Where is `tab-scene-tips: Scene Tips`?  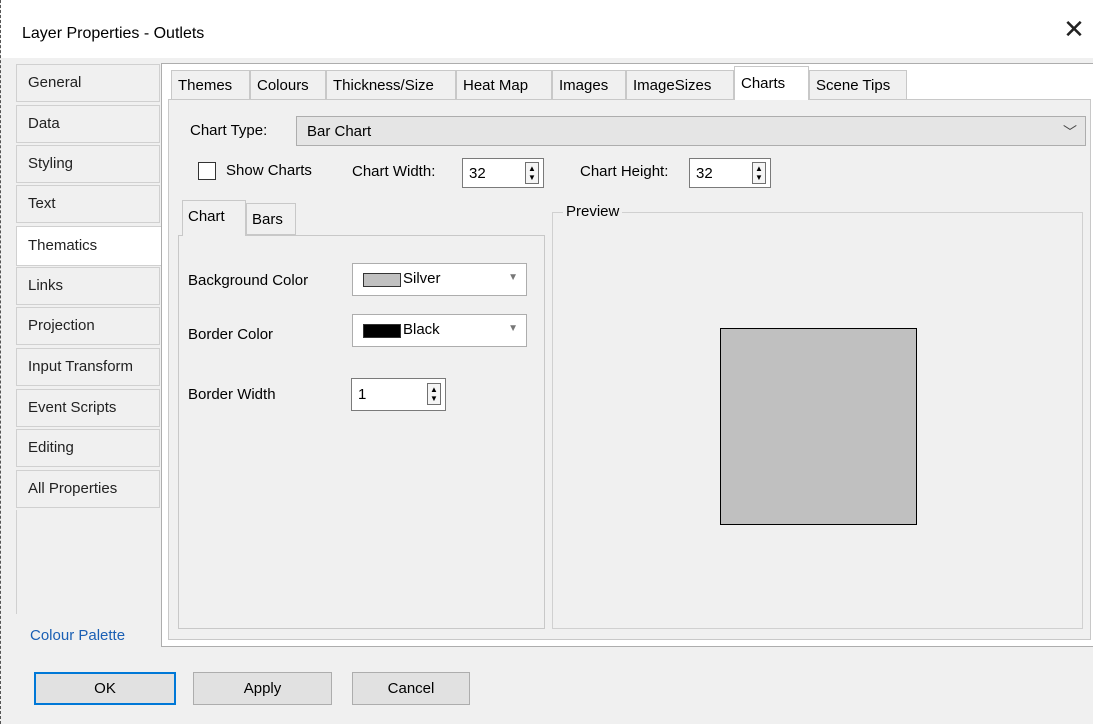 tab-scene-tips: Scene Tips is located at coordinates (858, 85).